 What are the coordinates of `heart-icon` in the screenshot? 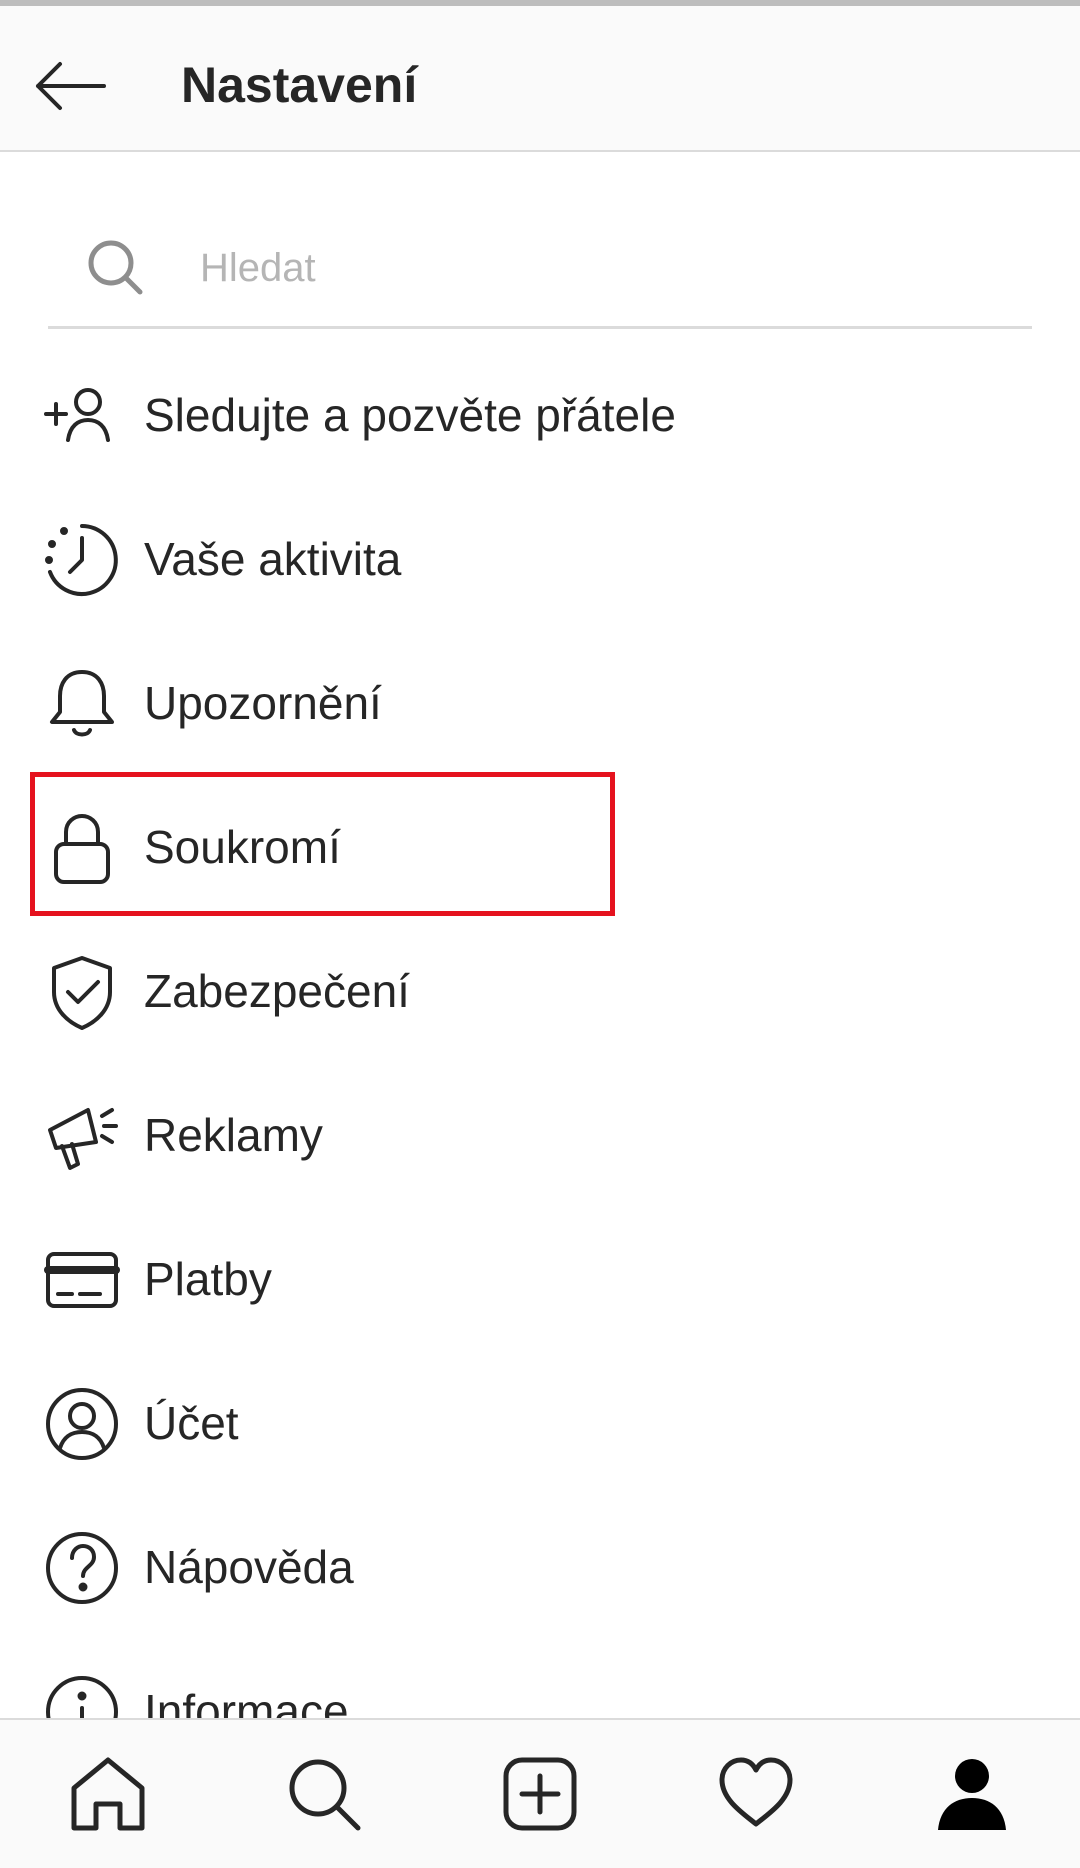 It's located at (756, 1792).